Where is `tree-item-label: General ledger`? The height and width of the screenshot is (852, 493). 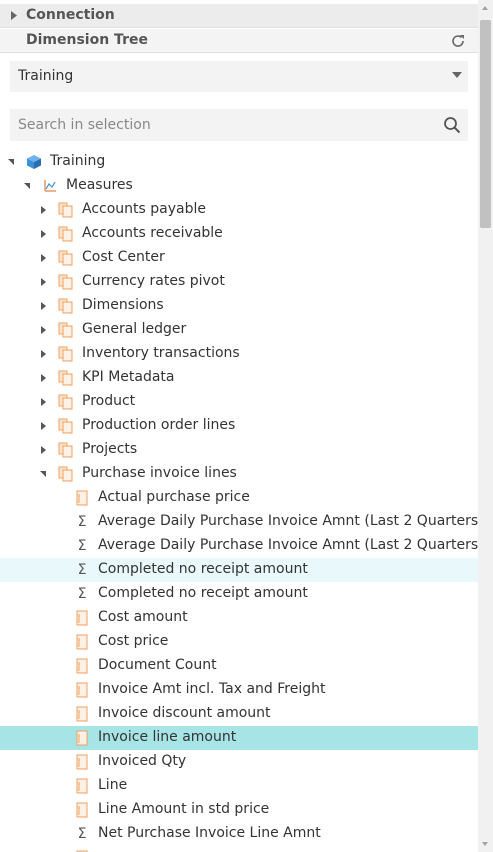 tree-item-label: General ledger is located at coordinates (134, 329).